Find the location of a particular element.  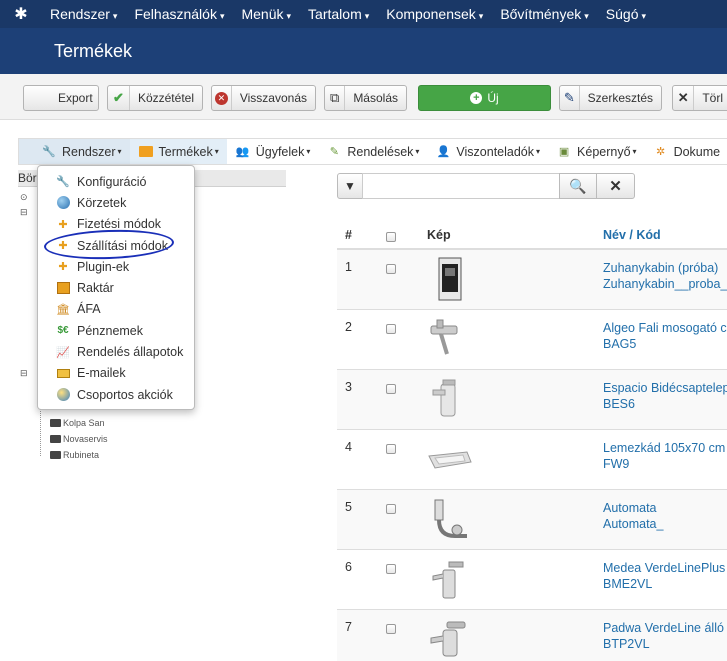

menu-item-e-mailek: E-mailek is located at coordinates (116, 373).